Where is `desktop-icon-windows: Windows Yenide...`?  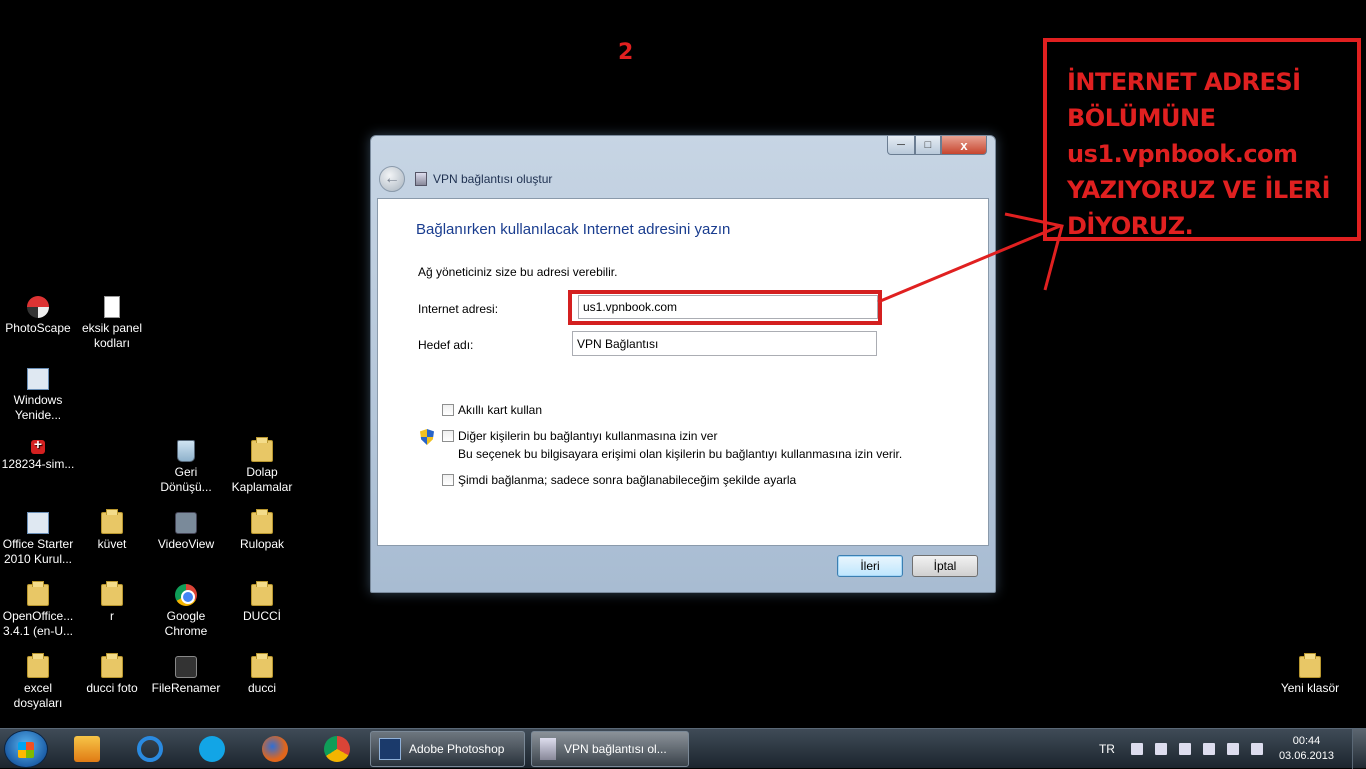
desktop-icon-windows: Windows Yenide... is located at coordinates (38, 395).